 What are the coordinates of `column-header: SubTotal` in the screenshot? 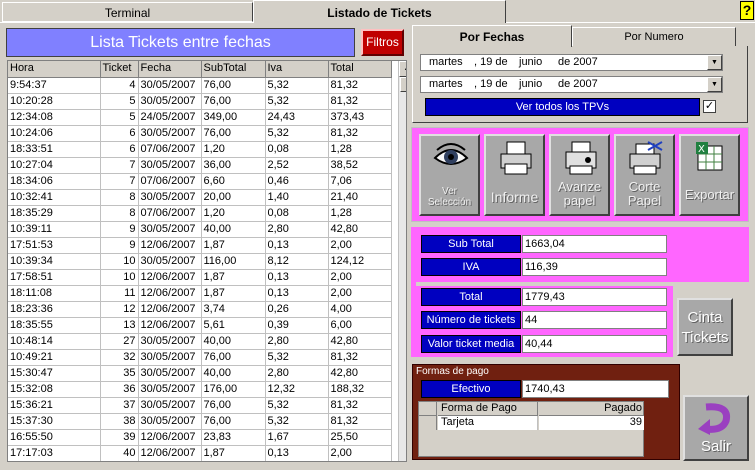 It's located at (233, 69).